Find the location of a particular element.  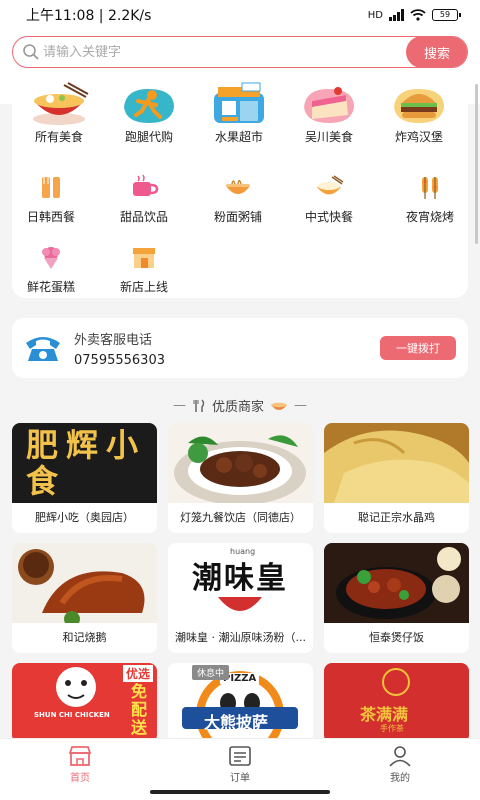

status-time: 上午11:08 | 2.2K/s is located at coordinates (89, 16).